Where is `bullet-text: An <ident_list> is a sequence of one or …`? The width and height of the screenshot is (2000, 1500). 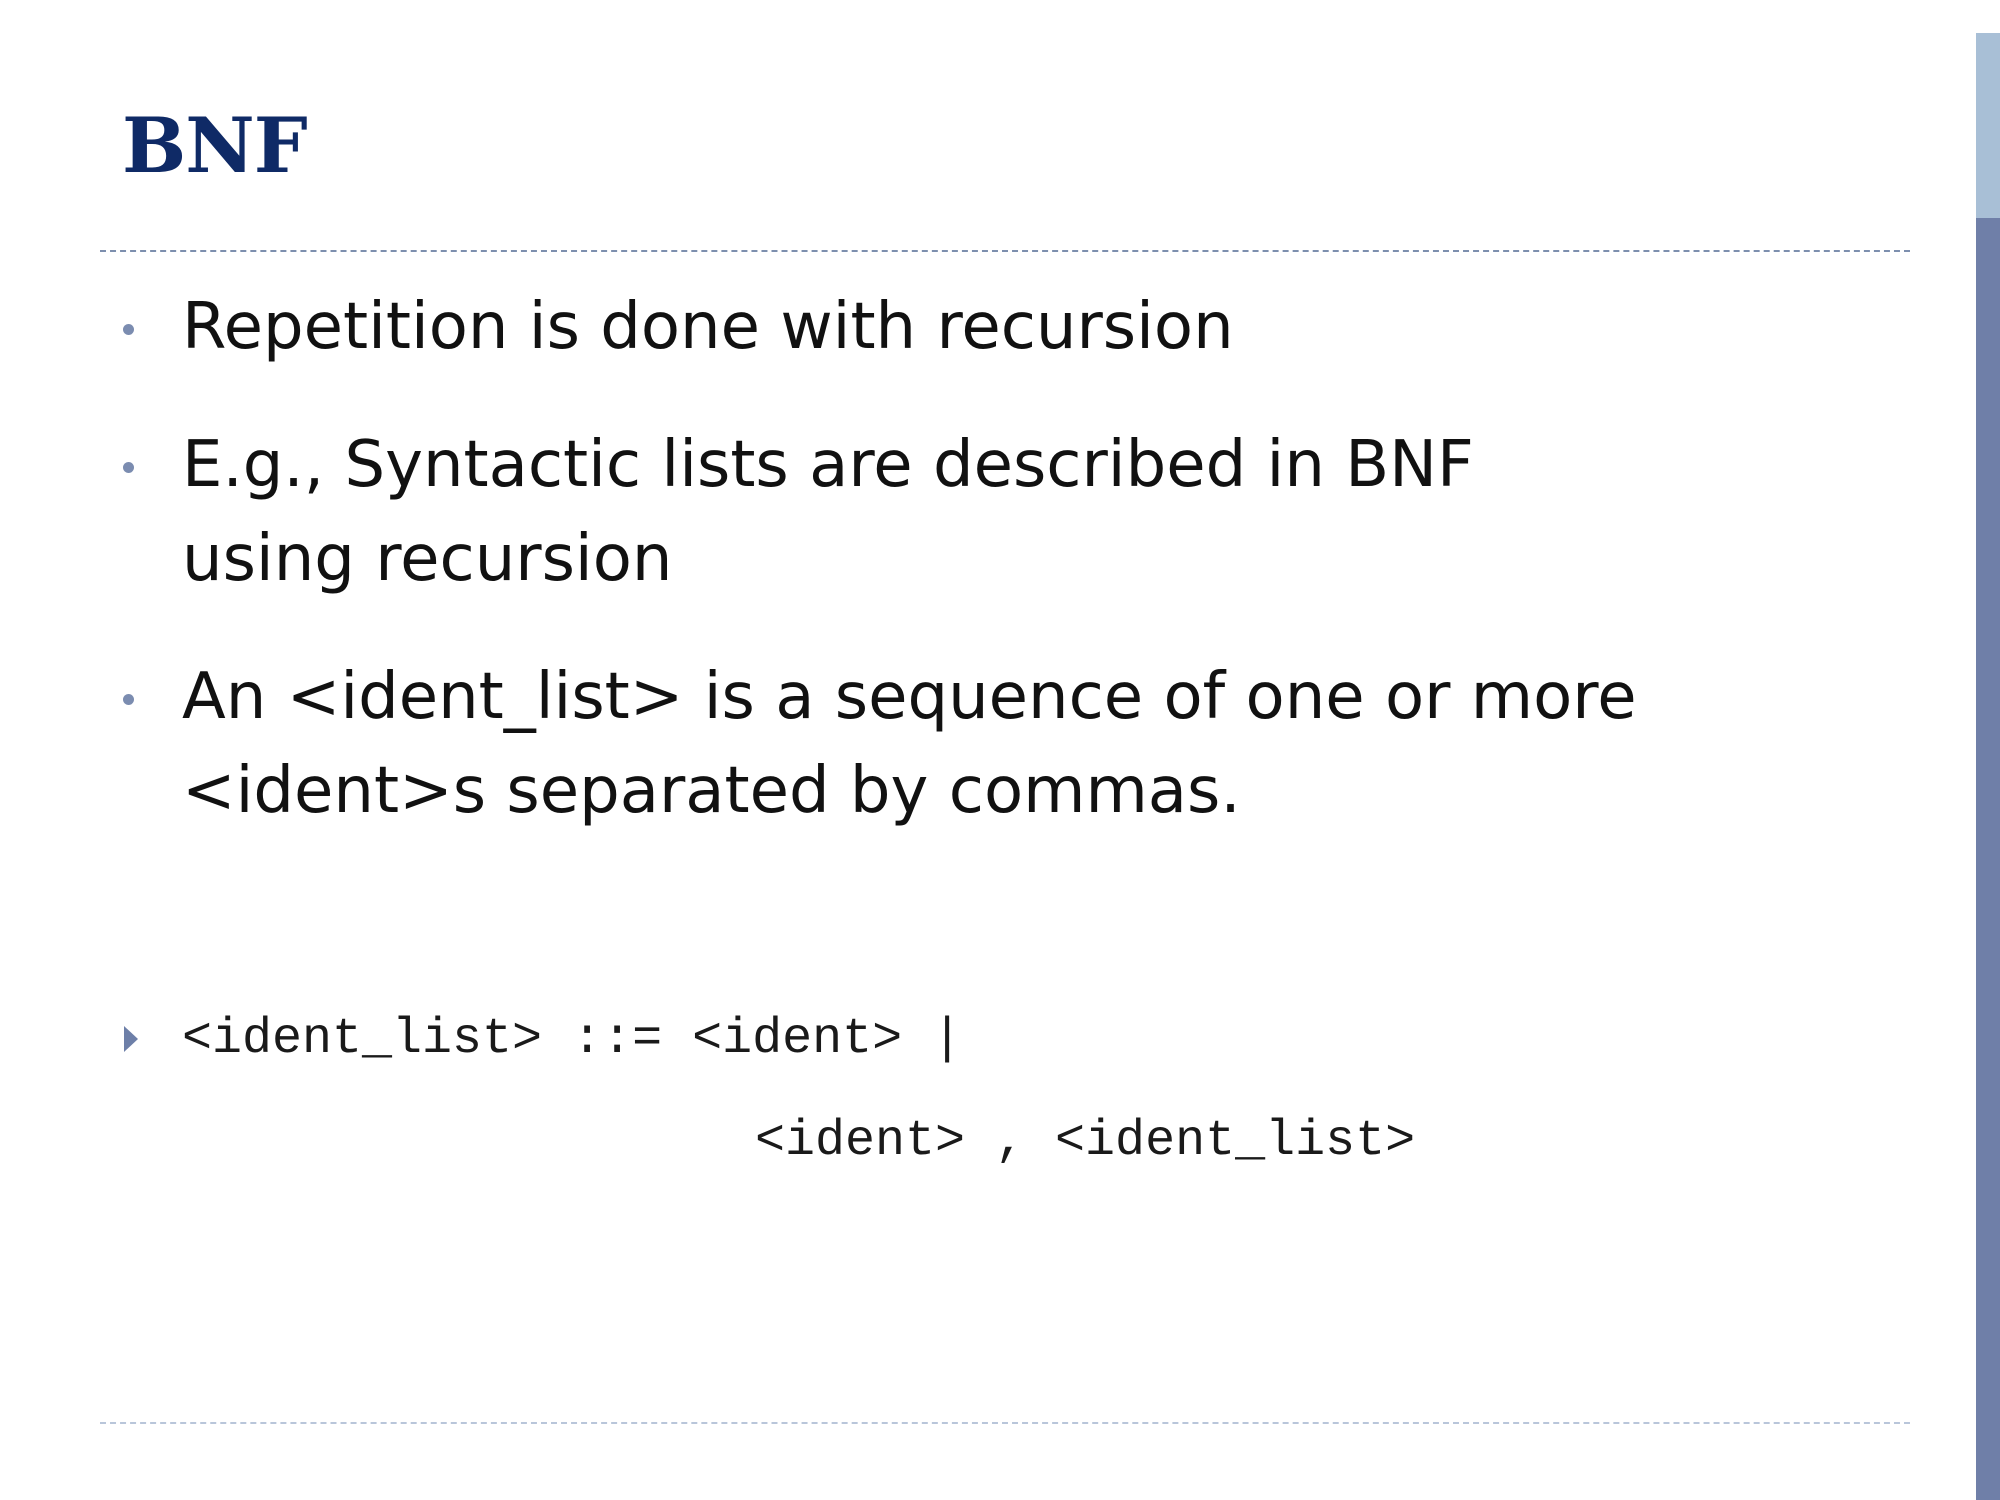
bullet-text: An <ident_list> is a sequence of one or … is located at coordinates (909, 744).